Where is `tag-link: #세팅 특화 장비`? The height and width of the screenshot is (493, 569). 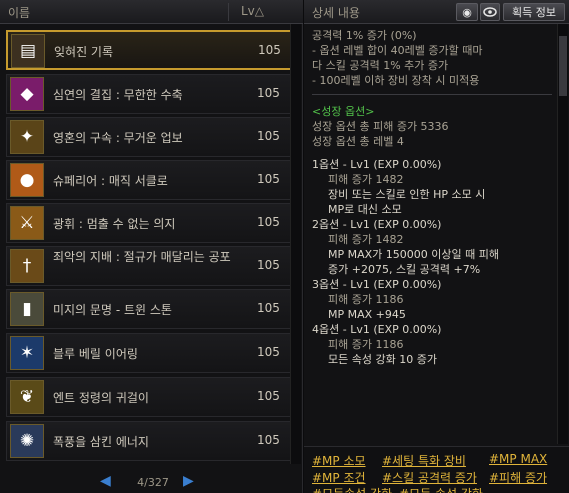
tag-link: #세팅 특화 장비 is located at coordinates (424, 460).